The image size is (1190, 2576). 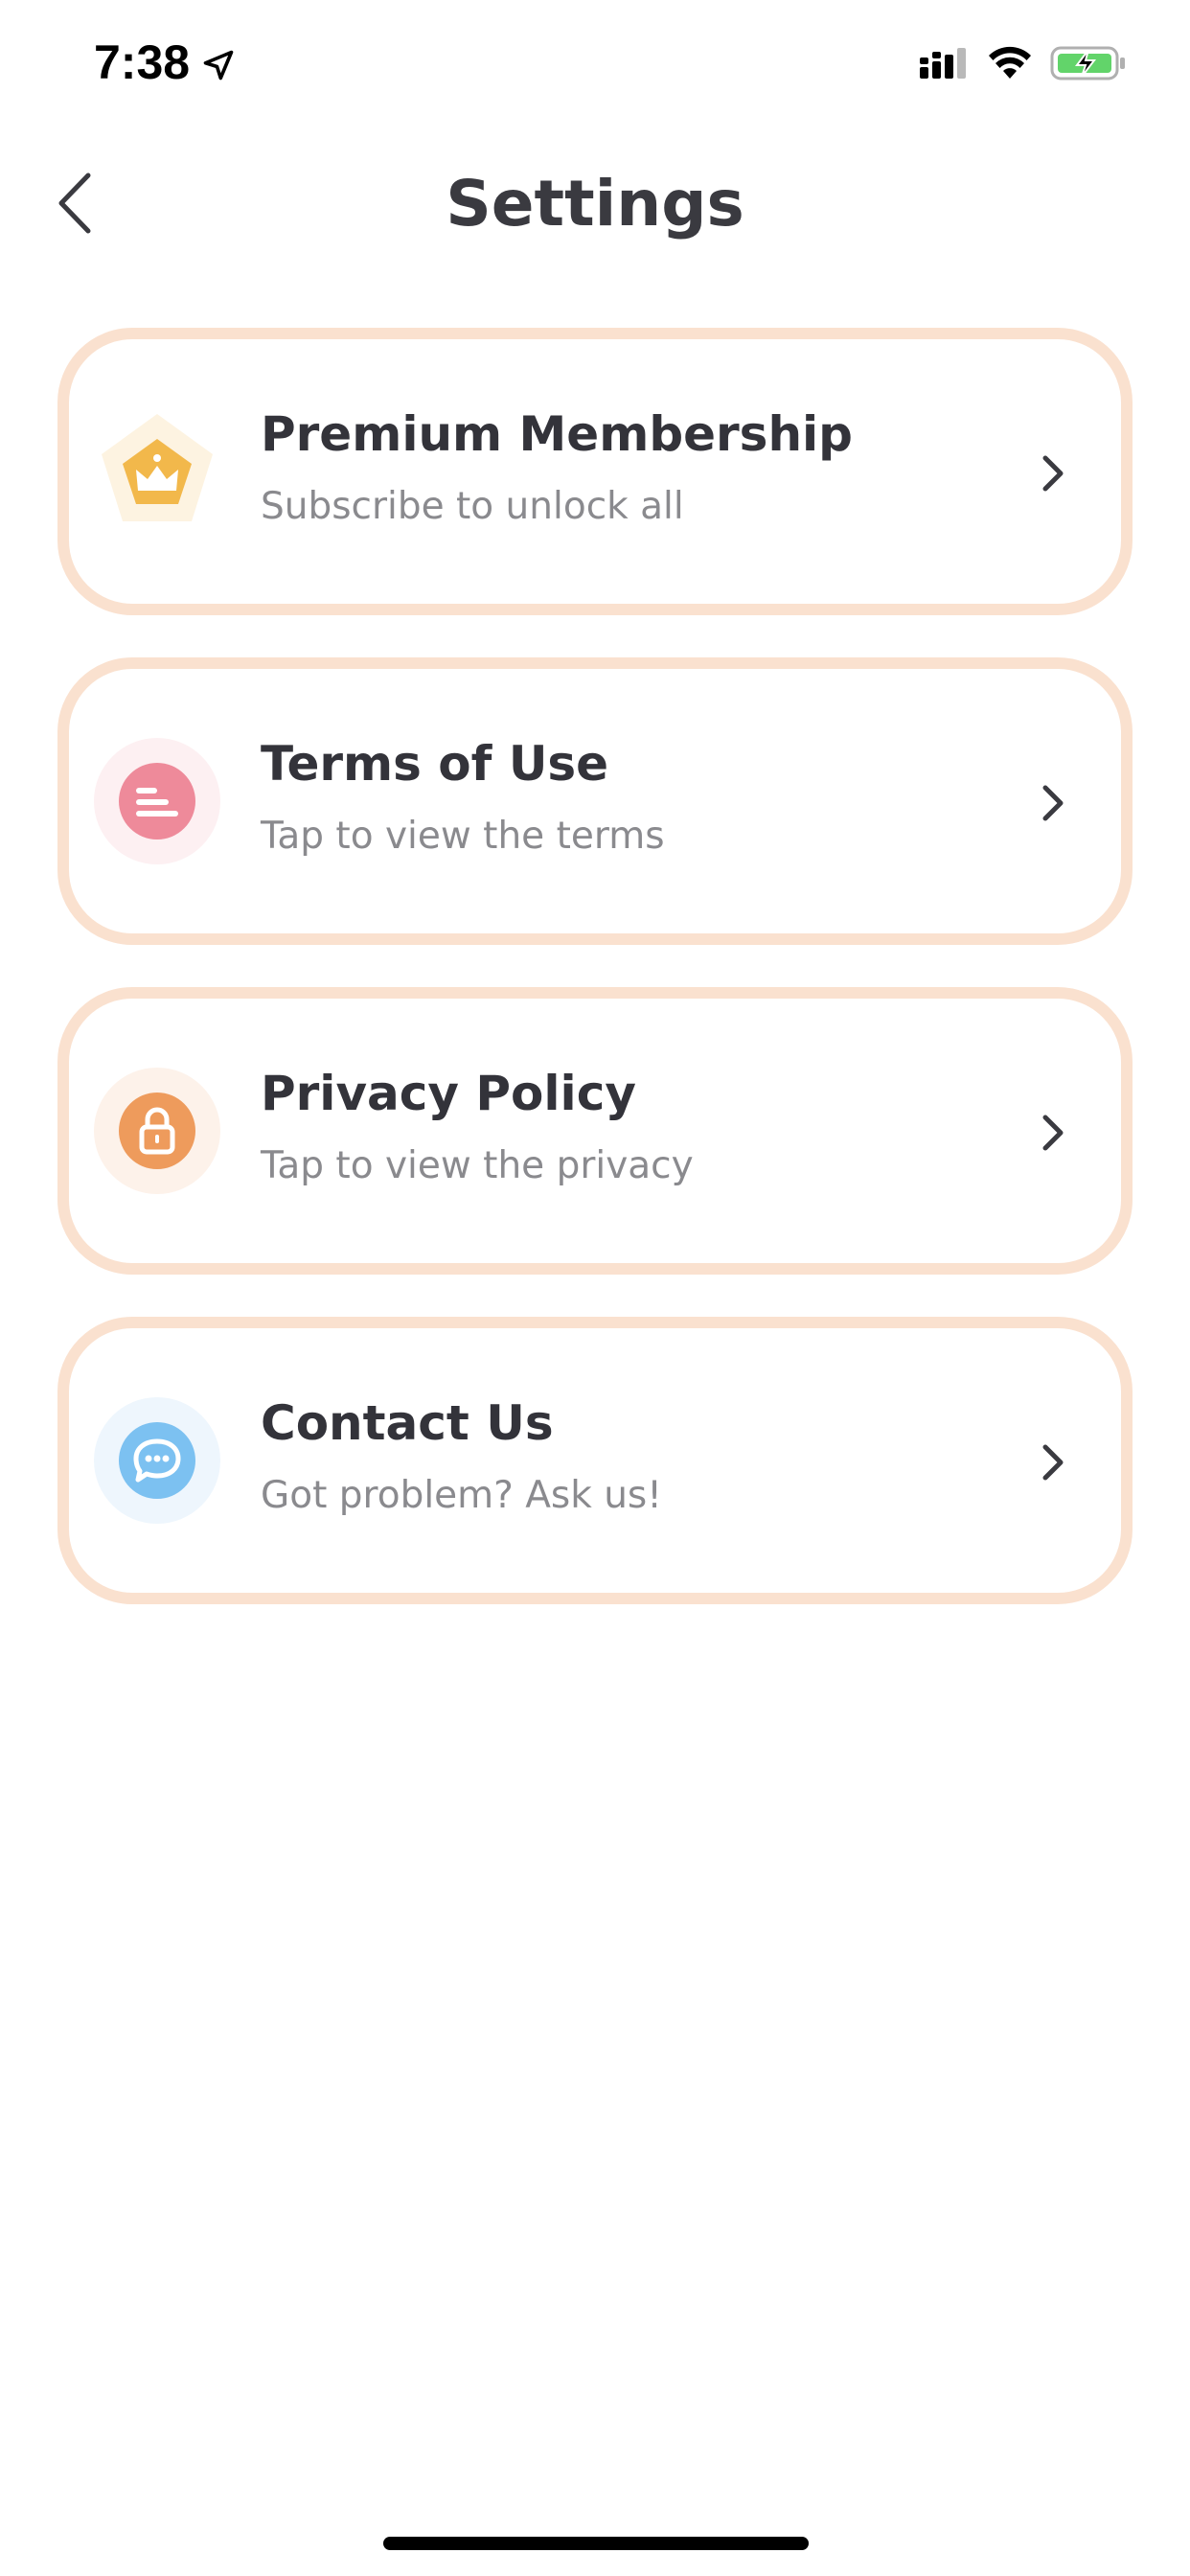 I want to click on card-subtitle: Got problem? Ask us!, so click(x=461, y=1495).